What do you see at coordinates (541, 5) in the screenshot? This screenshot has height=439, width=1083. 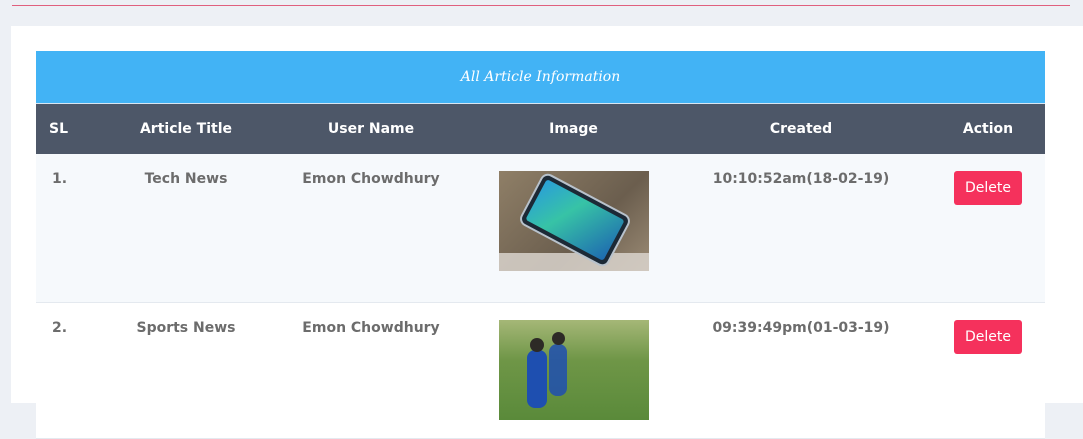 I see `top-divider` at bounding box center [541, 5].